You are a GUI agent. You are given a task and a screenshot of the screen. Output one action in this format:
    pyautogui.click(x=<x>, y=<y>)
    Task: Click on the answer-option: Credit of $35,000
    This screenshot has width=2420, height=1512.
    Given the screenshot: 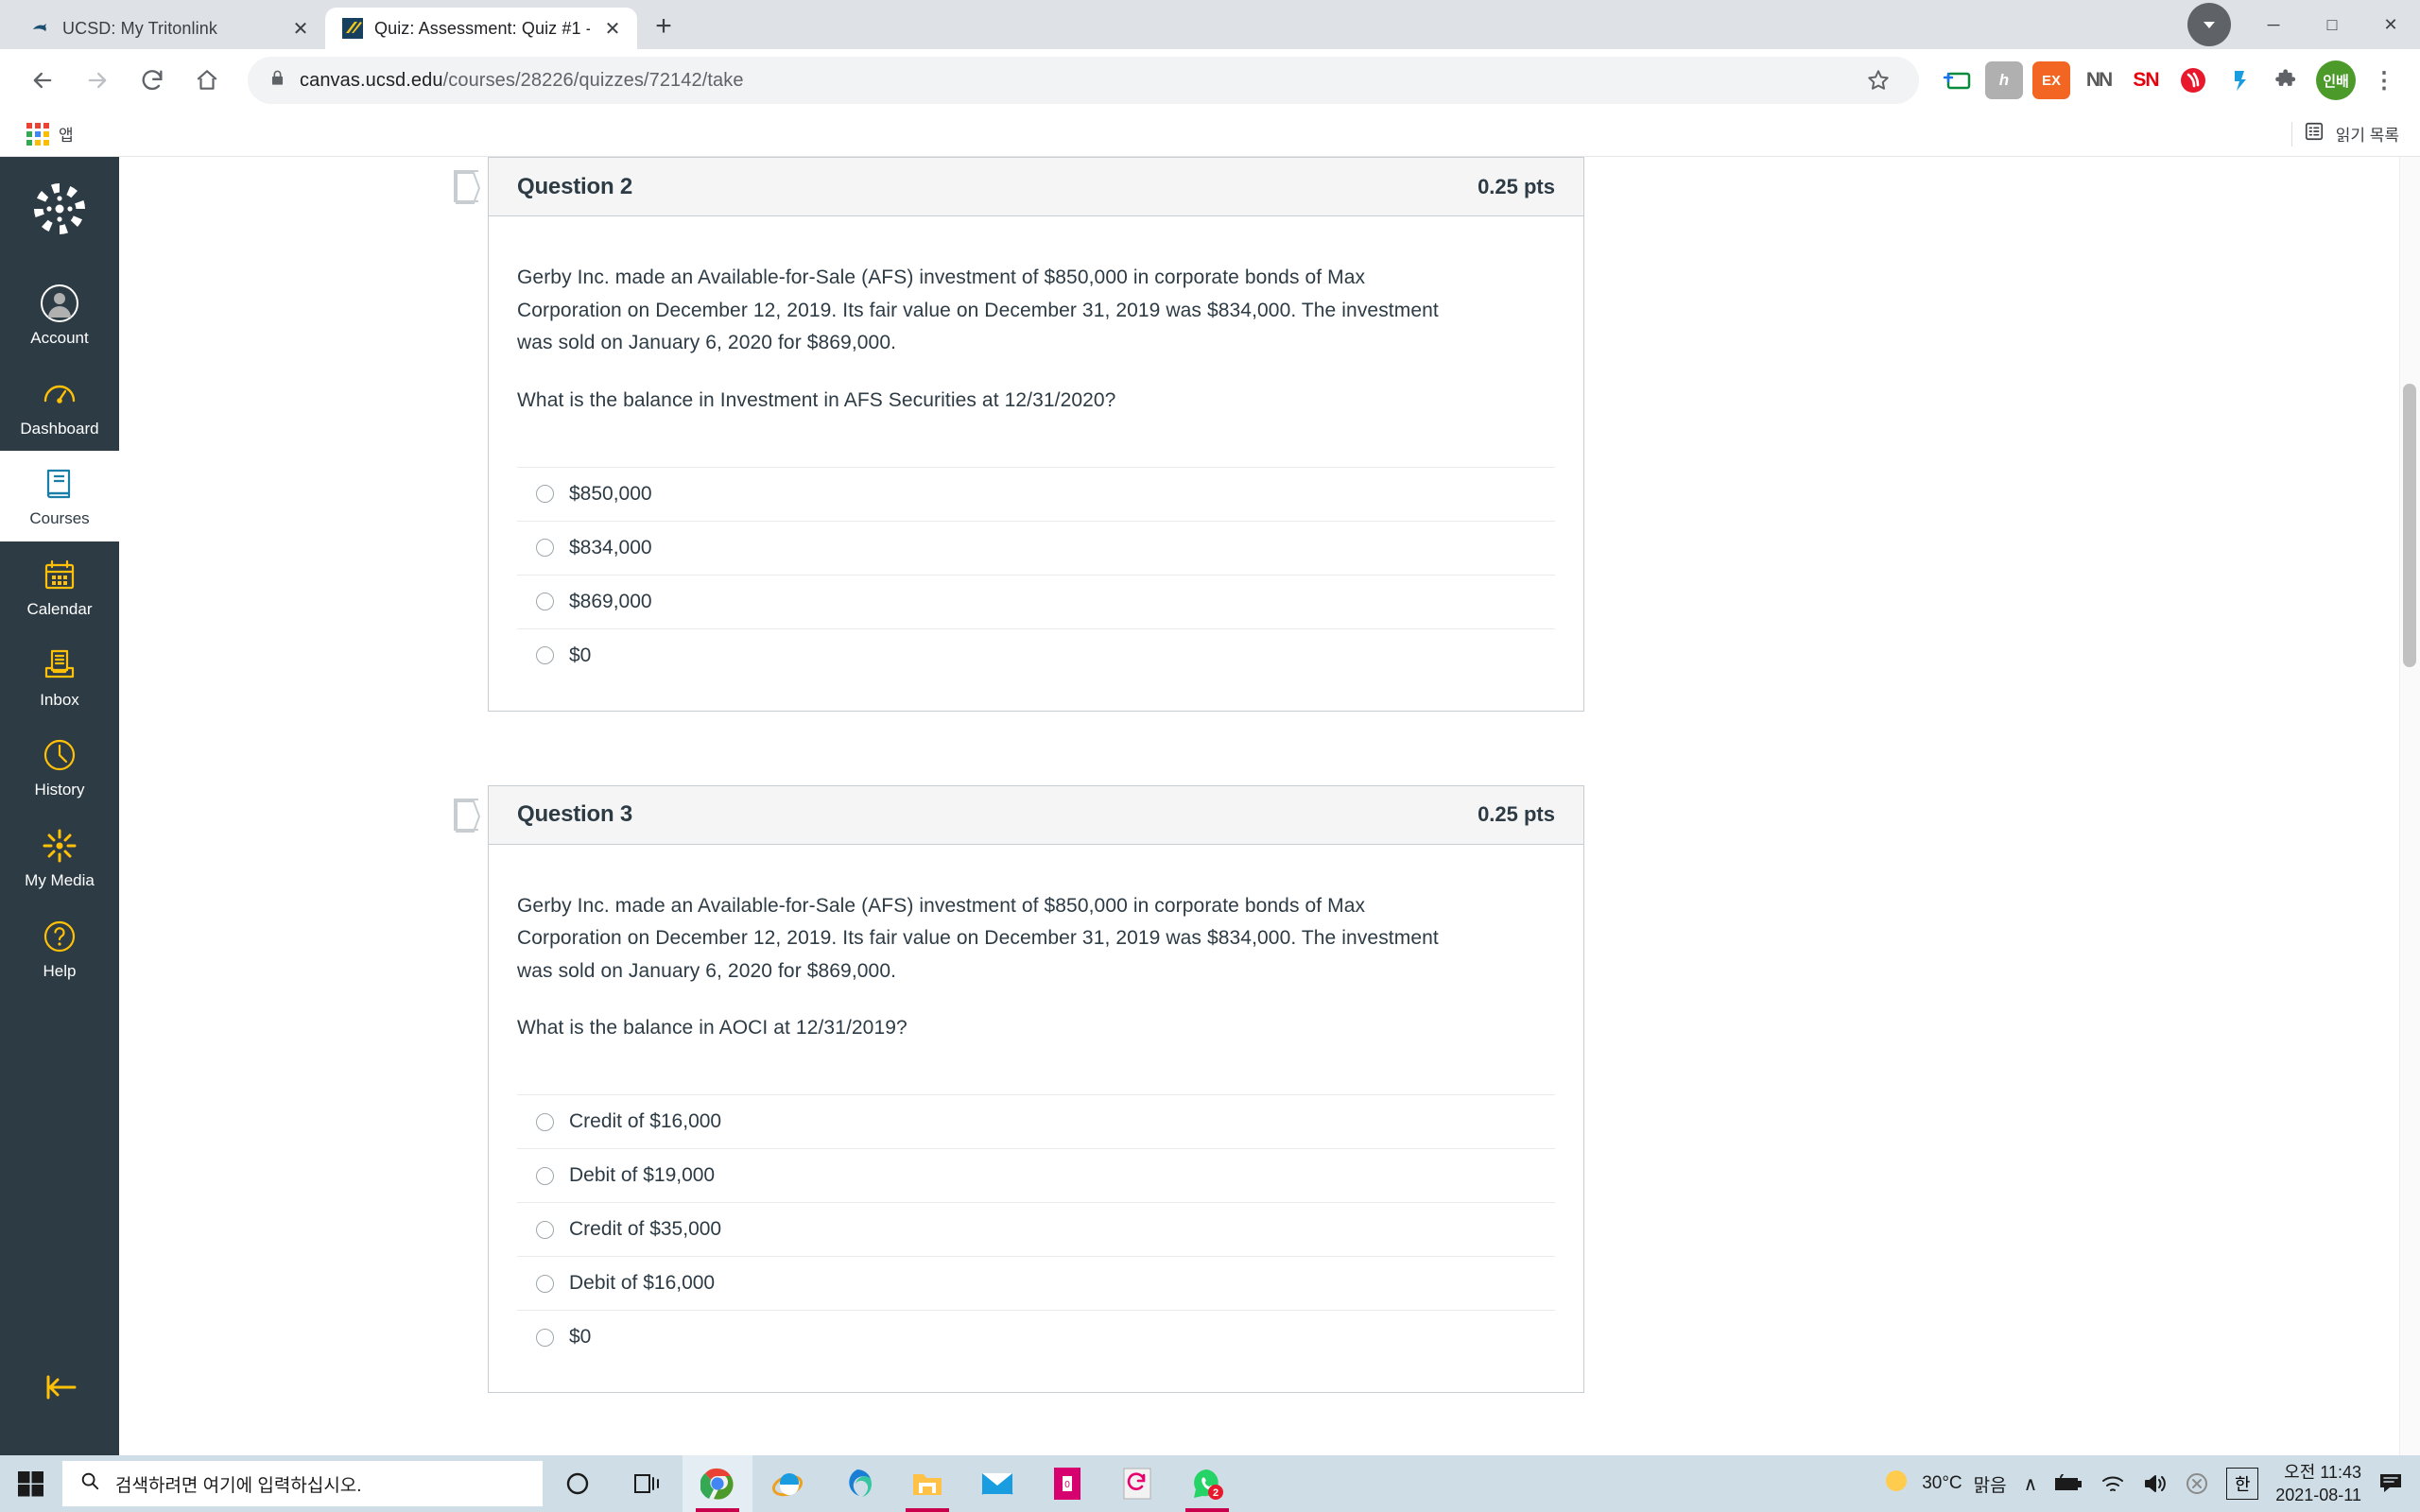 What is the action you would take?
    pyautogui.click(x=1036, y=1229)
    